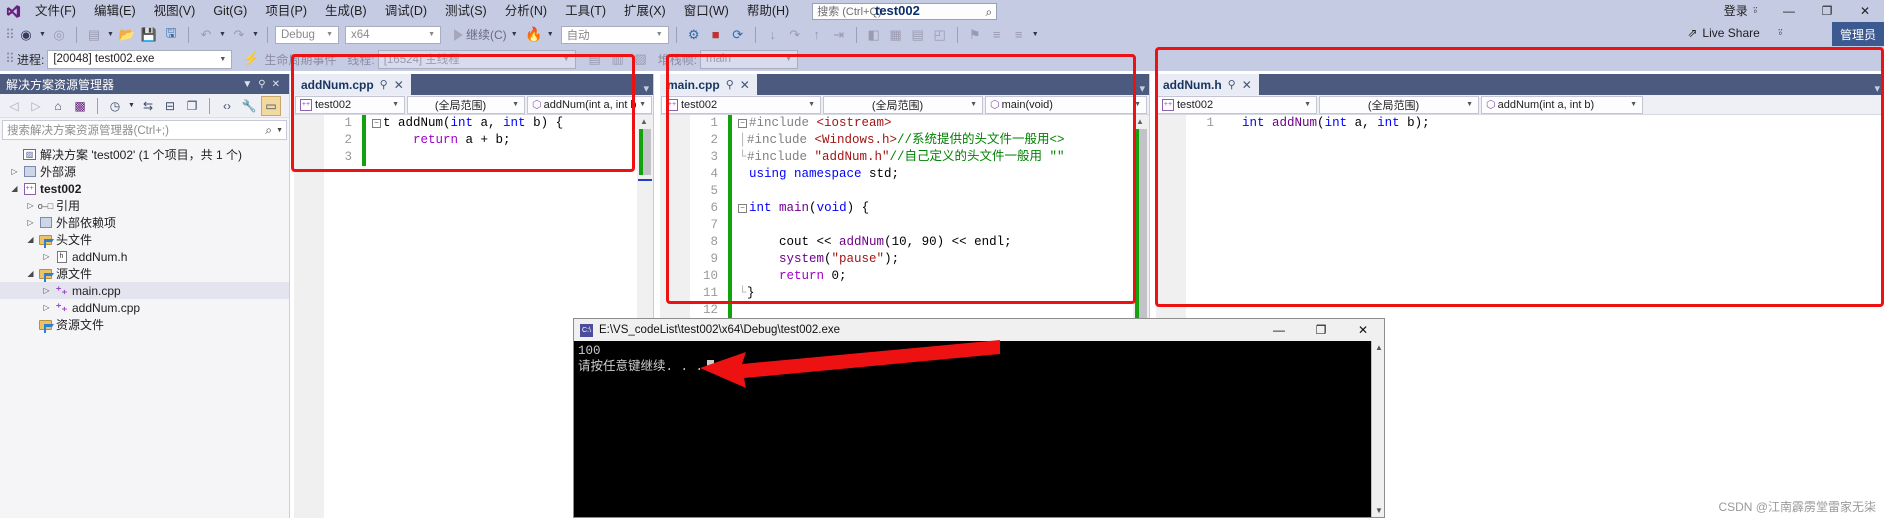 This screenshot has height=518, width=1884. Describe the element at coordinates (476, 59) in the screenshot. I see `thread-combo: [16524] 主线程 ▼` at that location.